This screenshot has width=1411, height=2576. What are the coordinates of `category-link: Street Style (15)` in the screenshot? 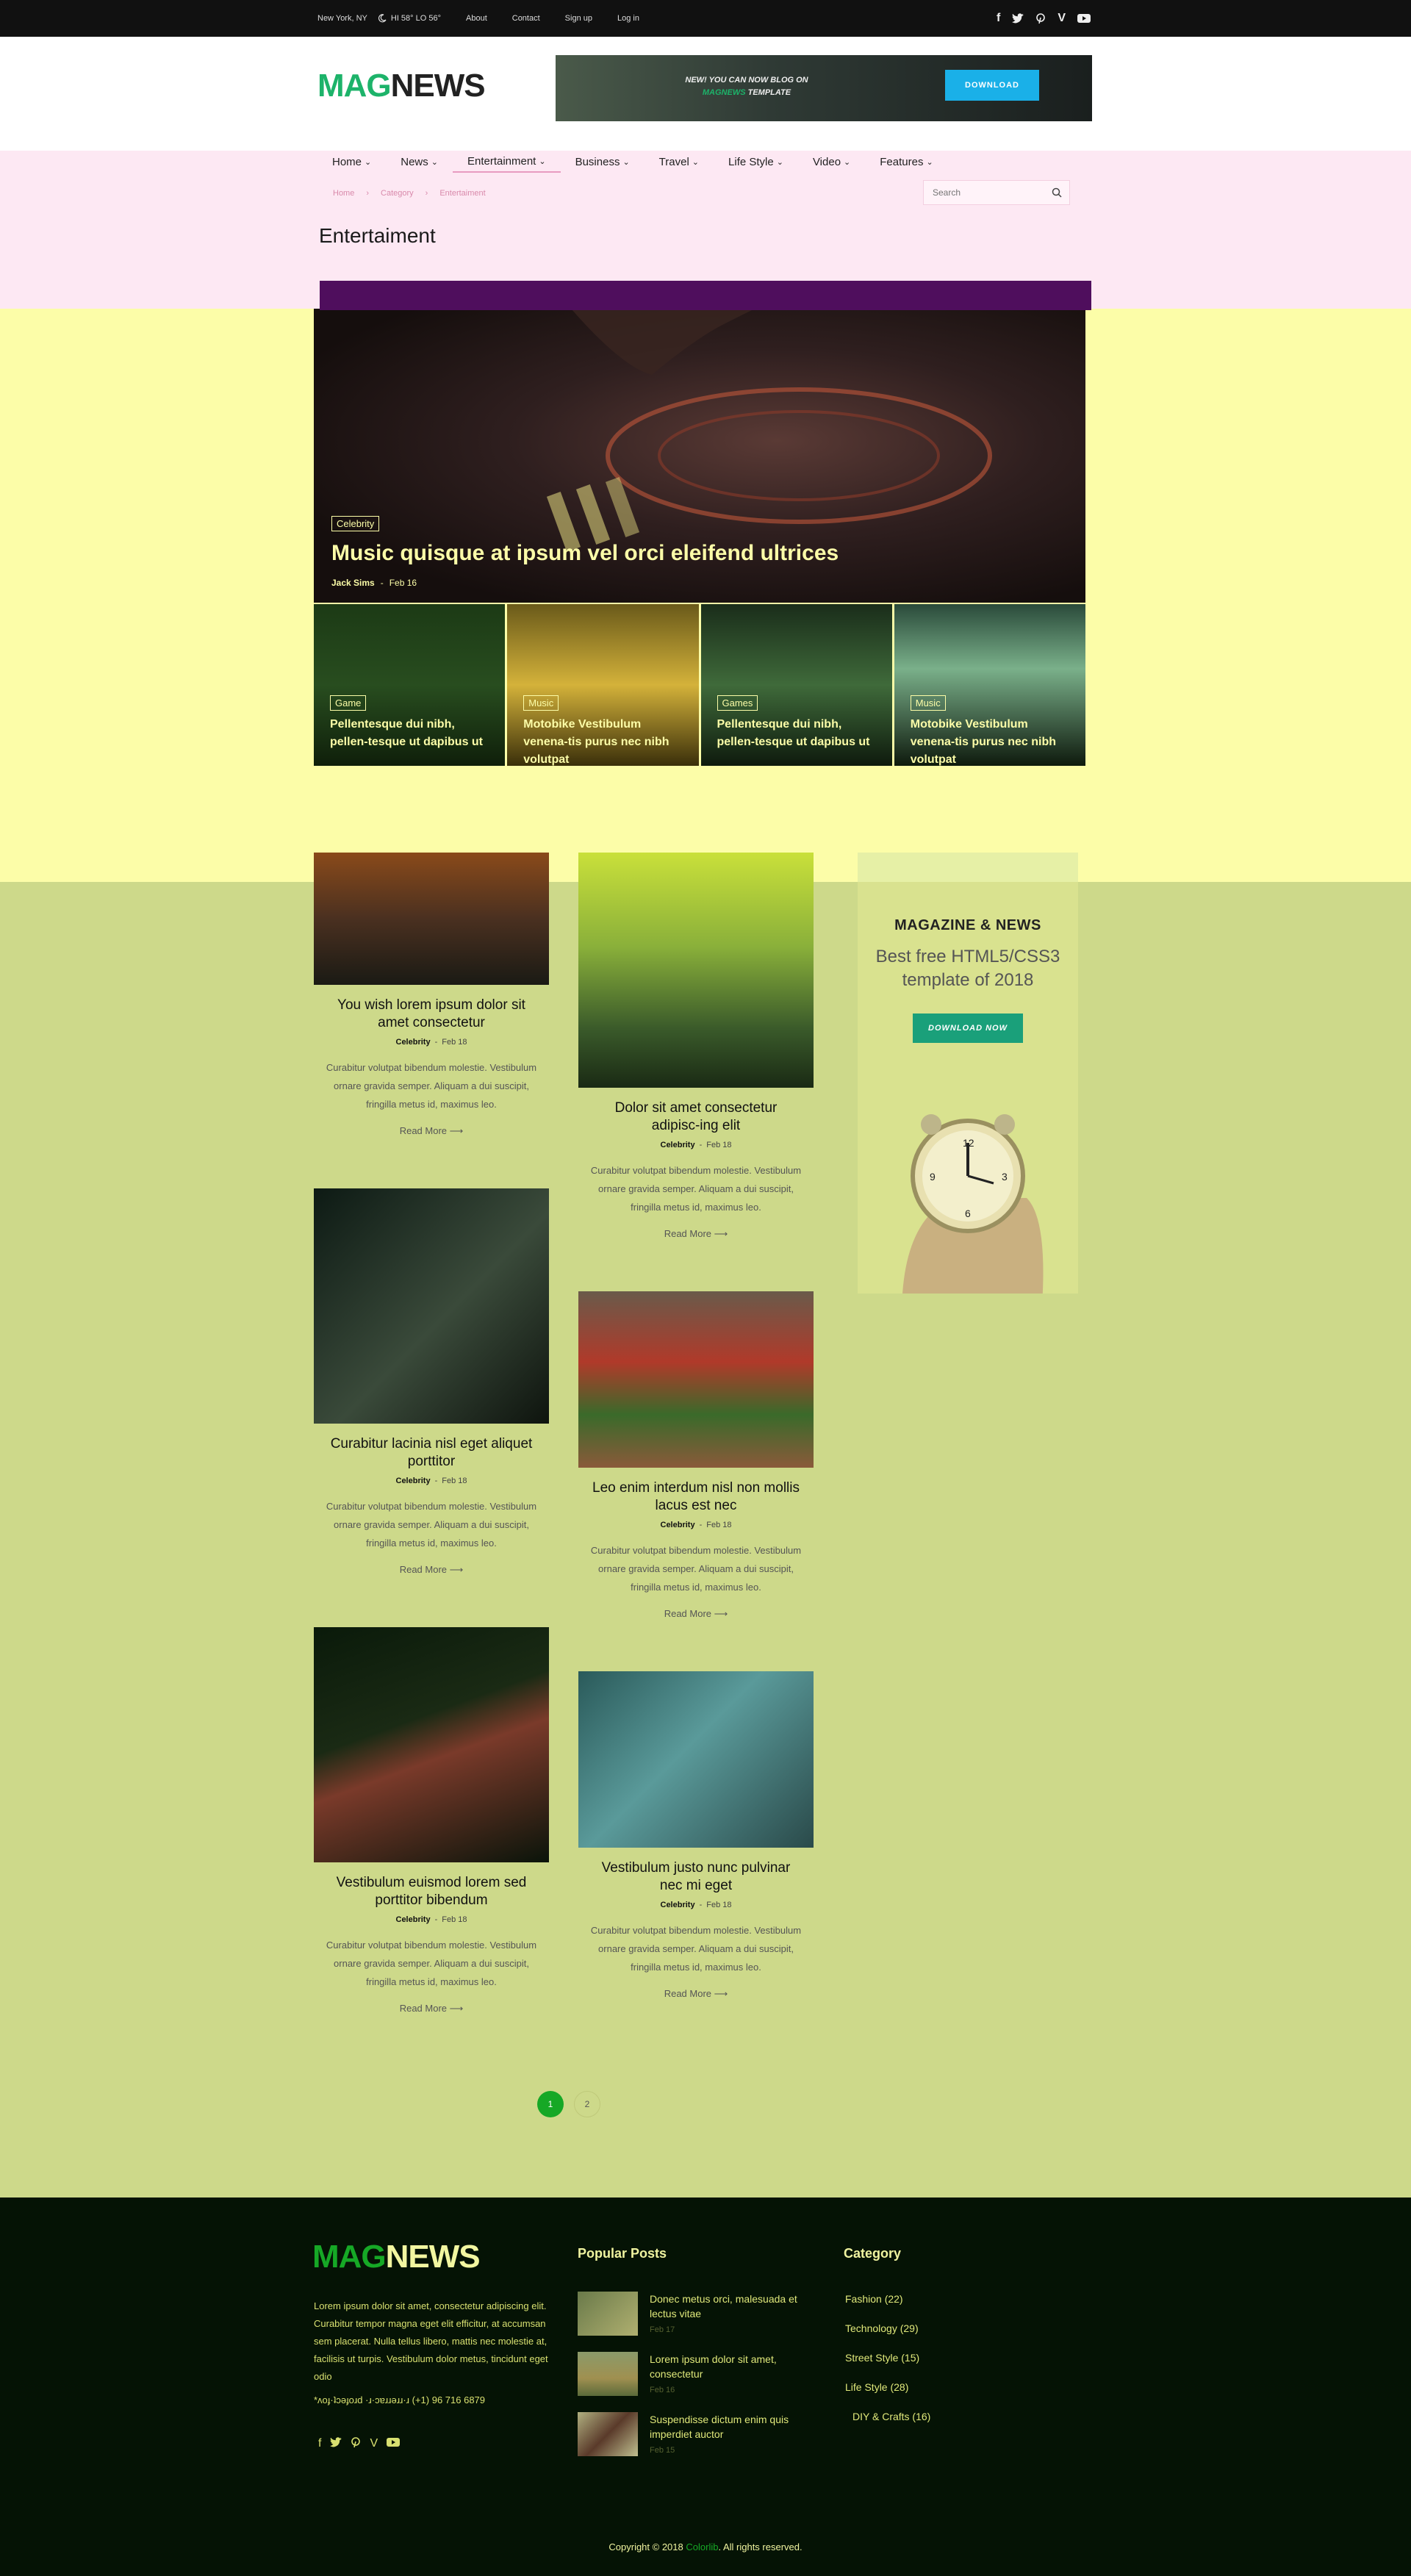 It's located at (887, 2358).